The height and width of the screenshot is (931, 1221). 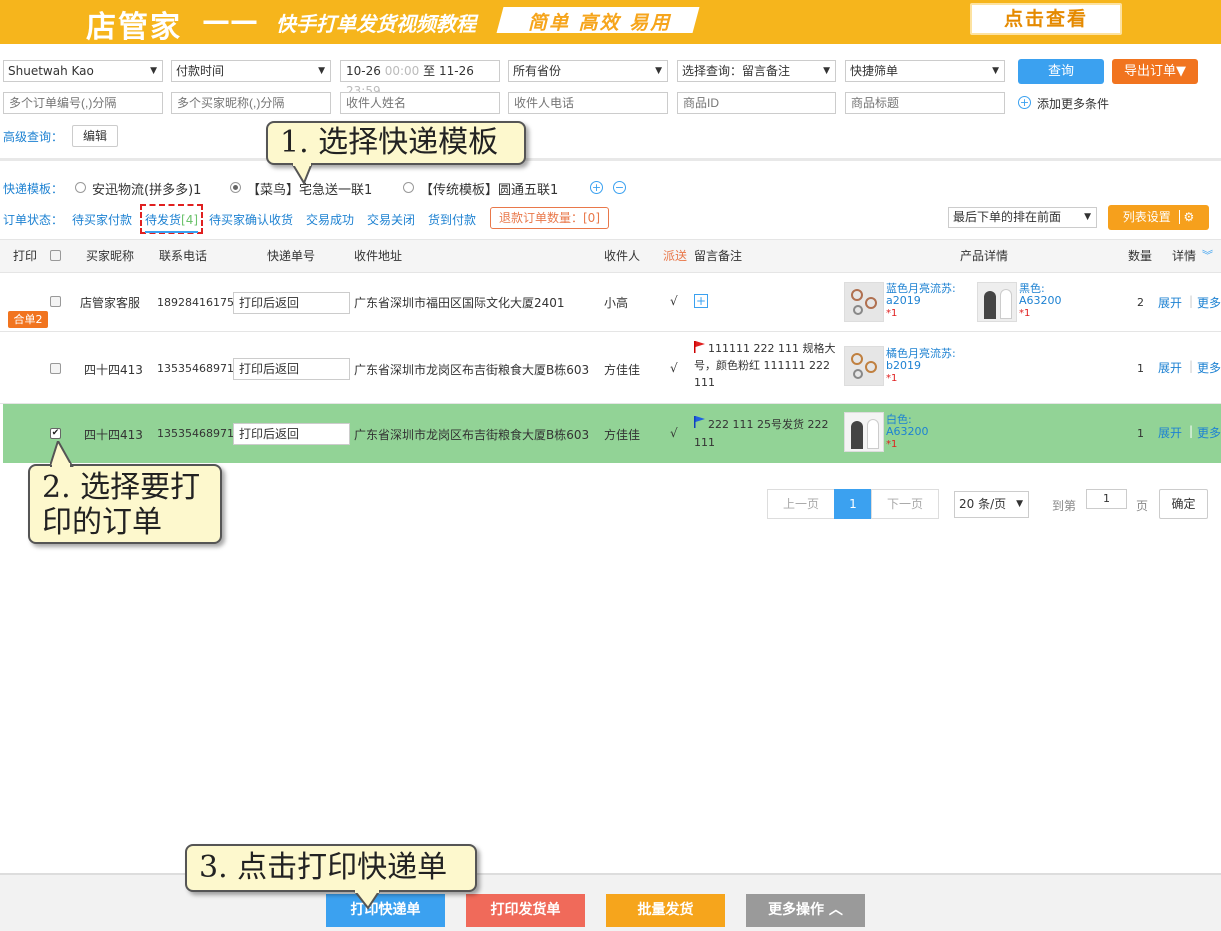 What do you see at coordinates (1046, 19) in the screenshot?
I see `view-tutorial-button: 点击查看` at bounding box center [1046, 19].